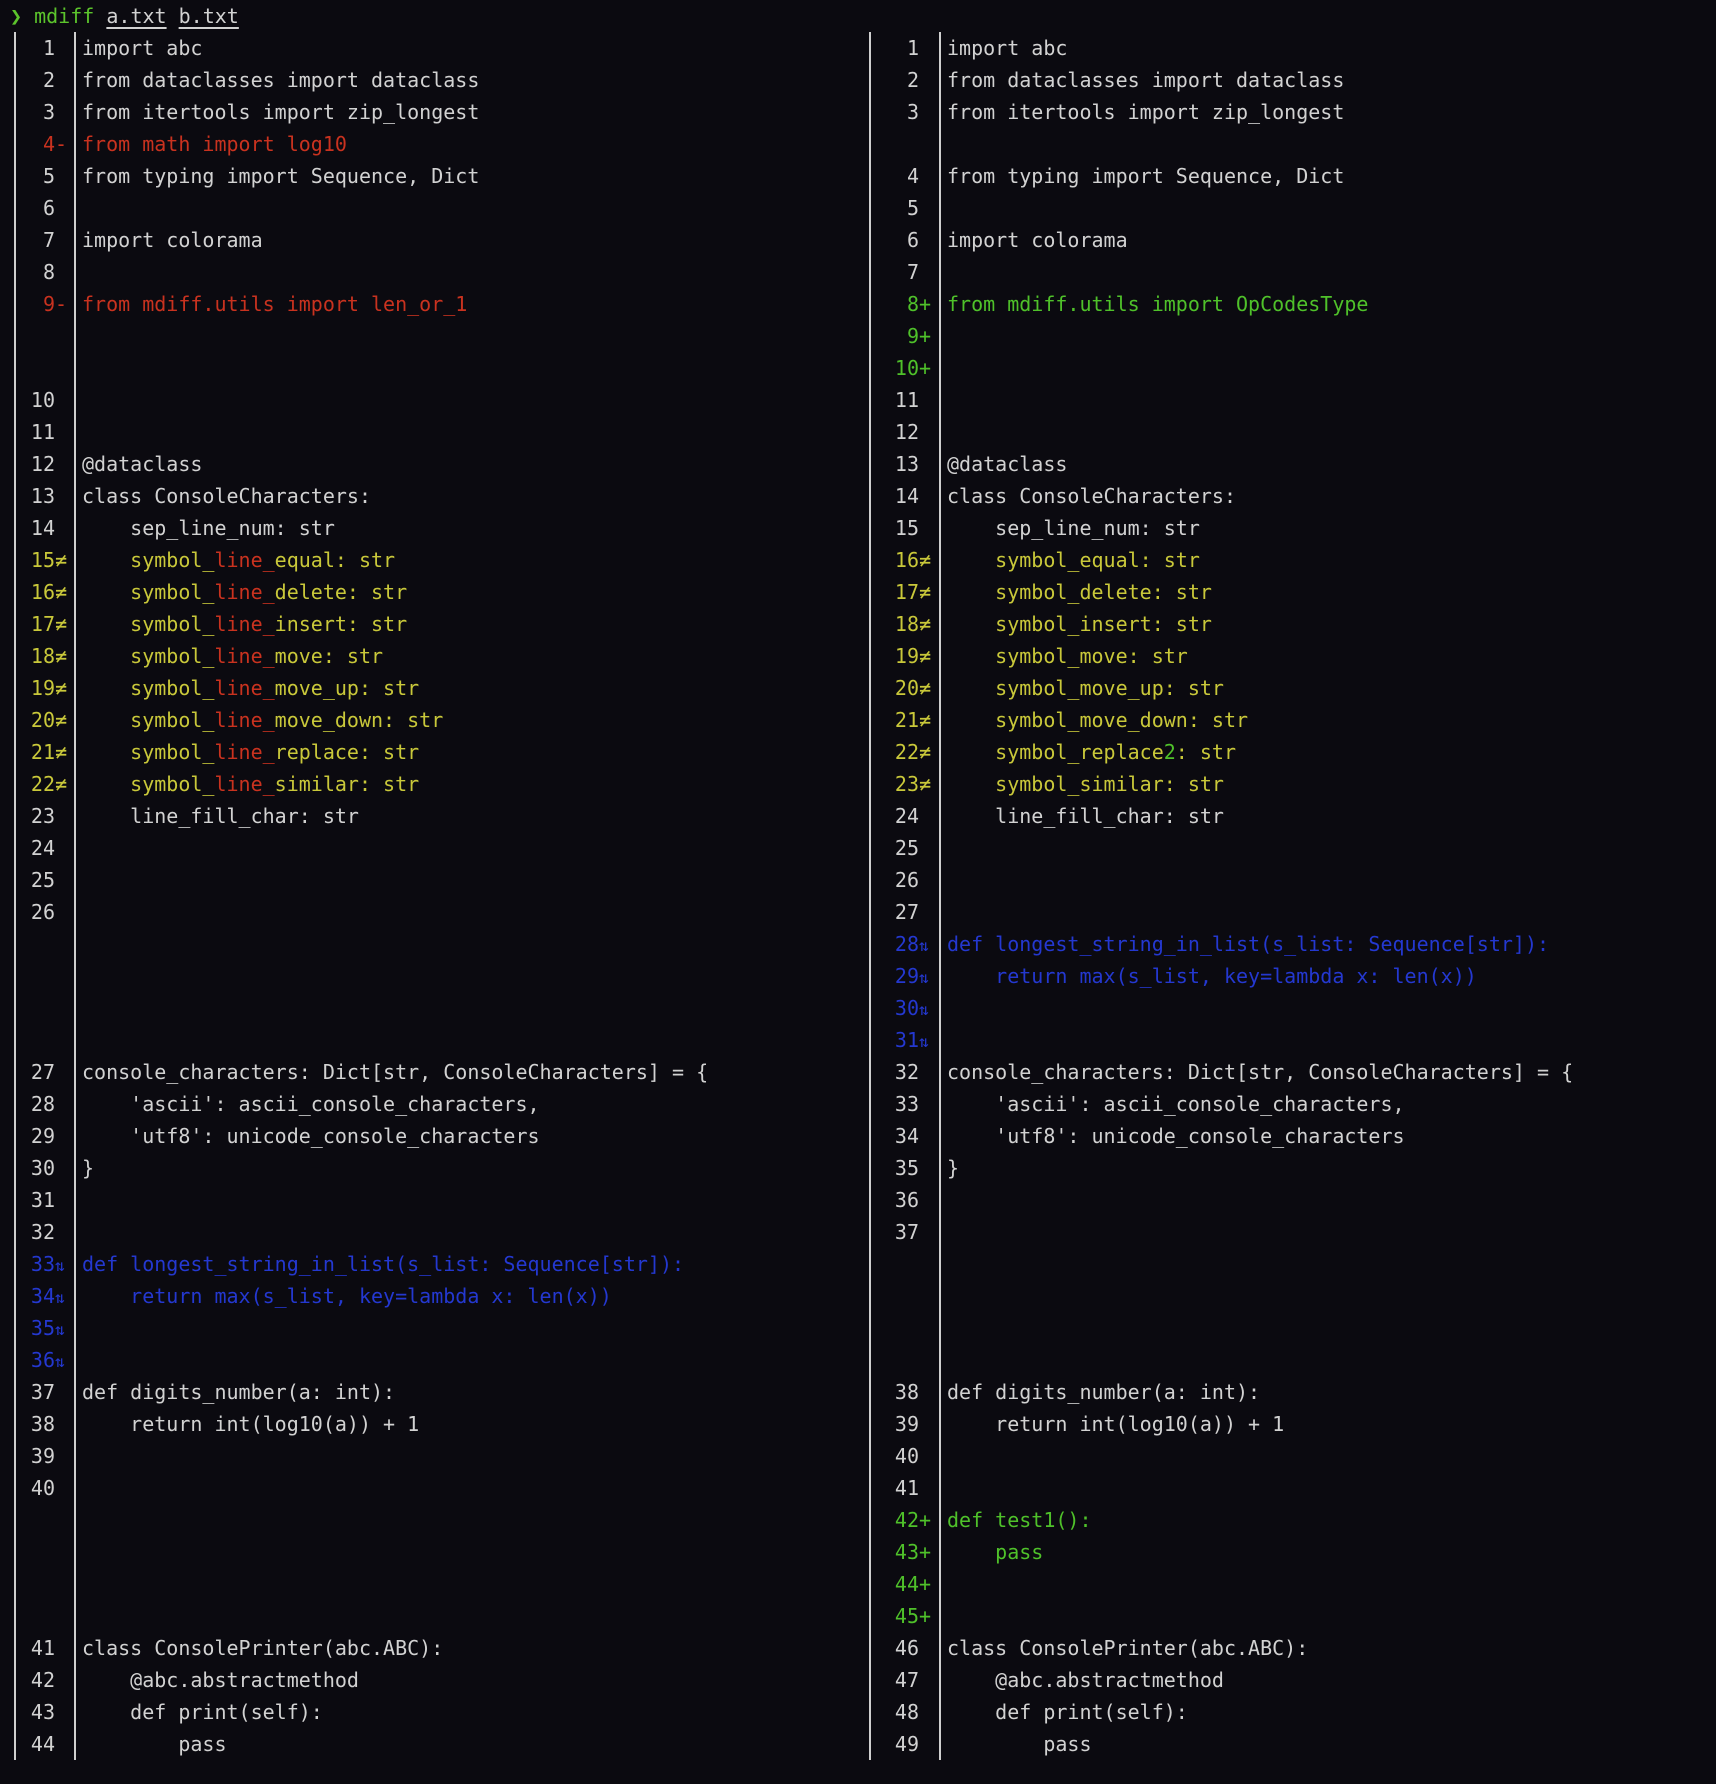  What do you see at coordinates (1091, 496) in the screenshot?
I see `line-code: class ConsoleCharacters:` at bounding box center [1091, 496].